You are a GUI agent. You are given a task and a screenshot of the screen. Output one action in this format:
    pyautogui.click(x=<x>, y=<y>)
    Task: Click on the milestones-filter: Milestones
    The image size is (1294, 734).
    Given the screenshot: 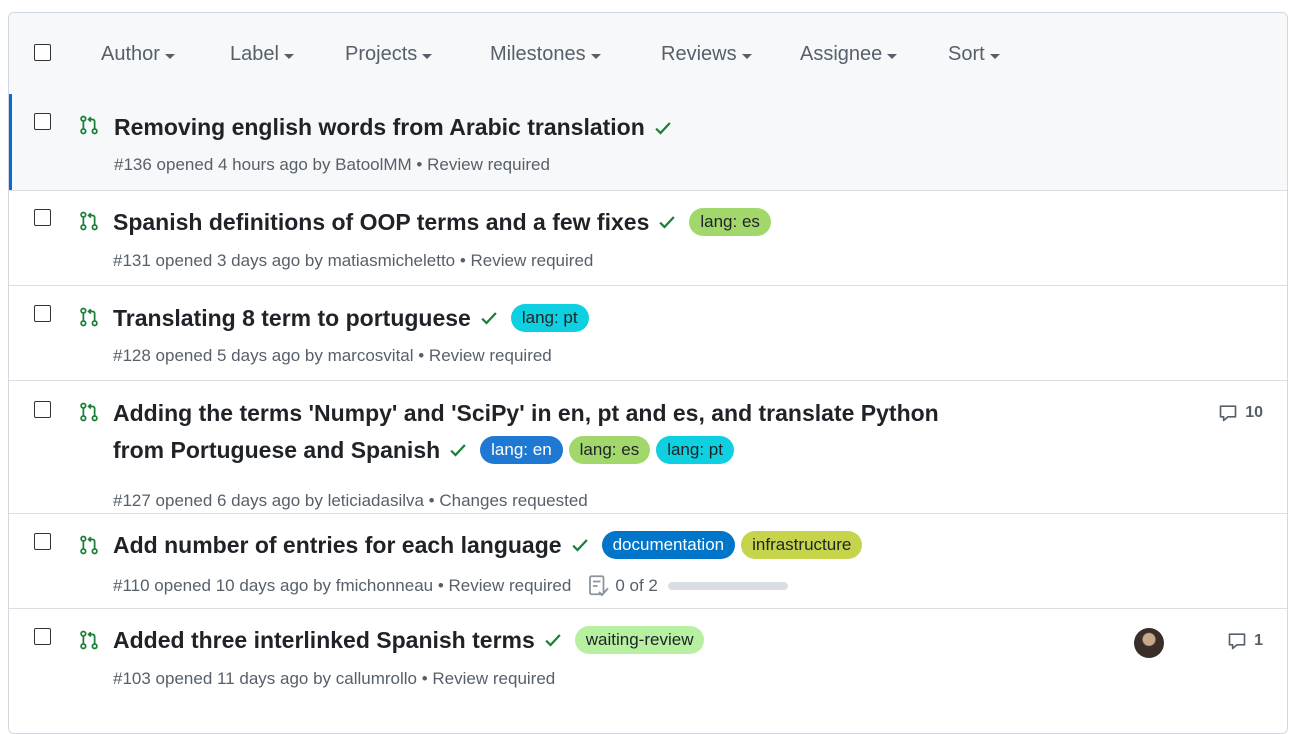 What is the action you would take?
    pyautogui.click(x=545, y=54)
    